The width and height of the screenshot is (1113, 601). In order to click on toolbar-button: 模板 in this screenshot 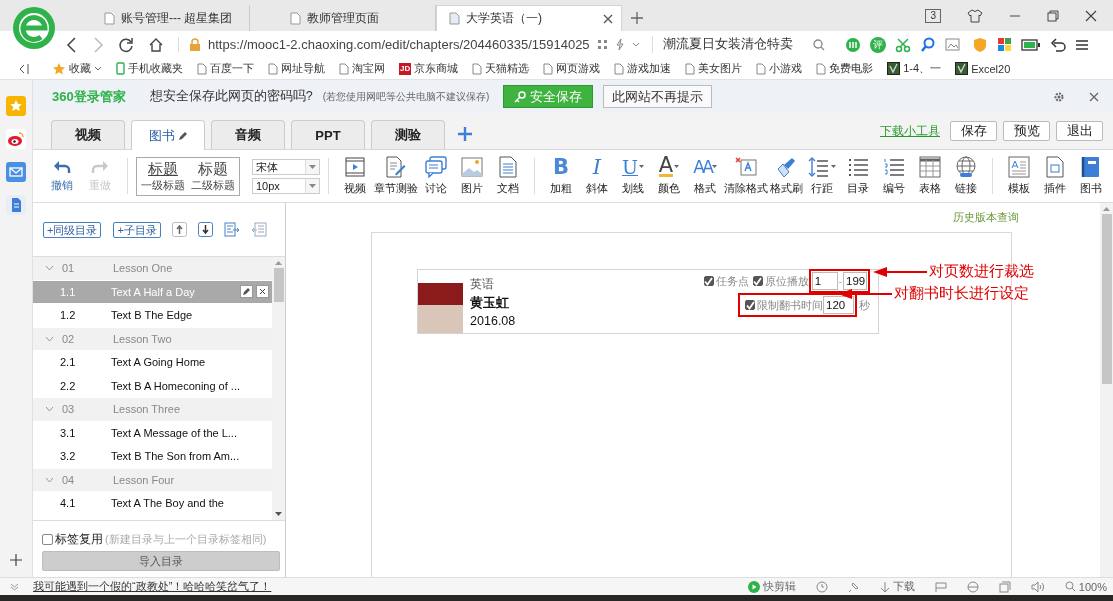, I will do `click(1019, 176)`.